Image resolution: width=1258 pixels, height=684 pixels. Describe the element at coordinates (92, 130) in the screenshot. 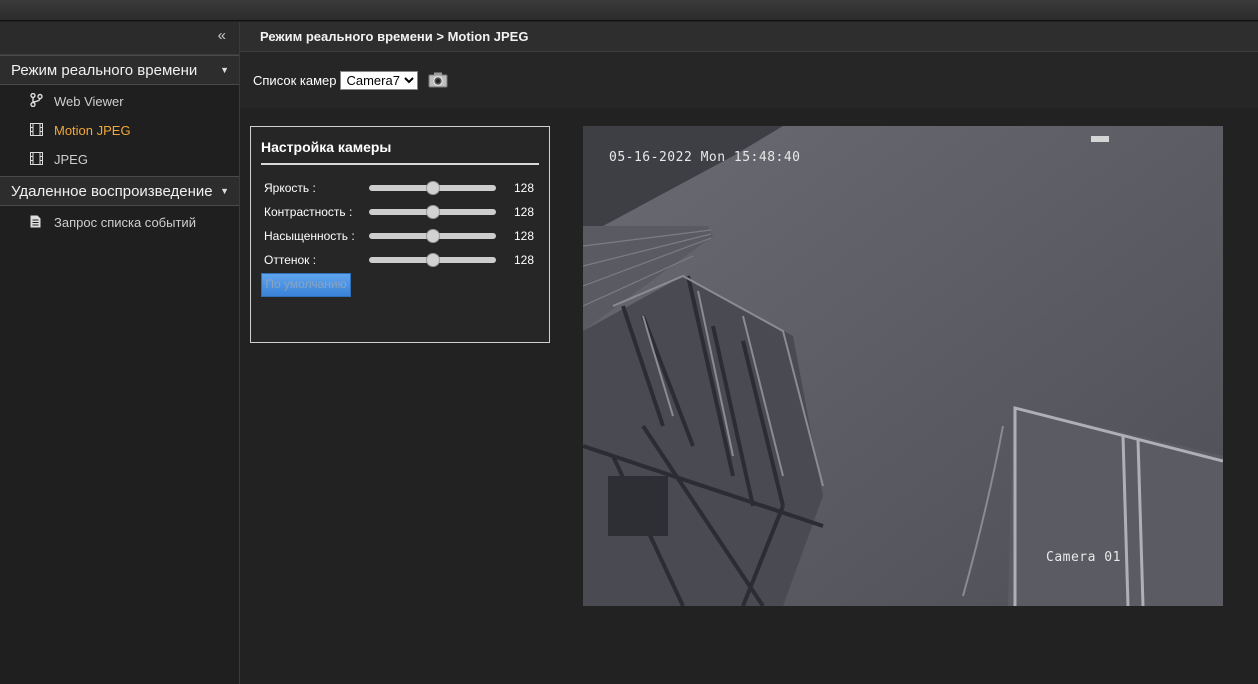

I see `sidebar-item-label: Motion JPEG` at that location.